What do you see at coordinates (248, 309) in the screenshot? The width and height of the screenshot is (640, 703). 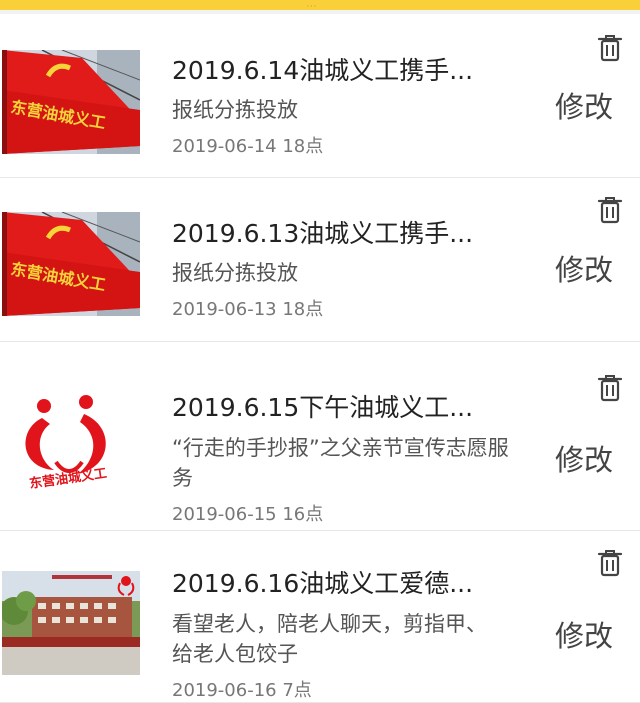 I see `item-date: 2019-06-13 18点` at bounding box center [248, 309].